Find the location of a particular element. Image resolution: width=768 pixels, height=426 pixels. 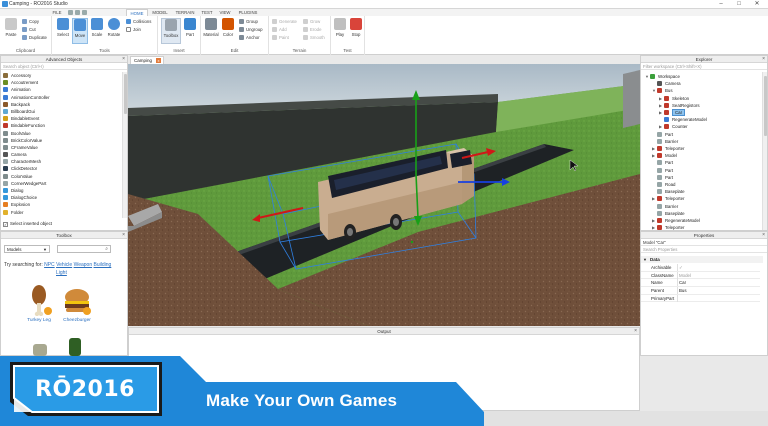

generate-button: Generate is located at coordinates (284, 21).